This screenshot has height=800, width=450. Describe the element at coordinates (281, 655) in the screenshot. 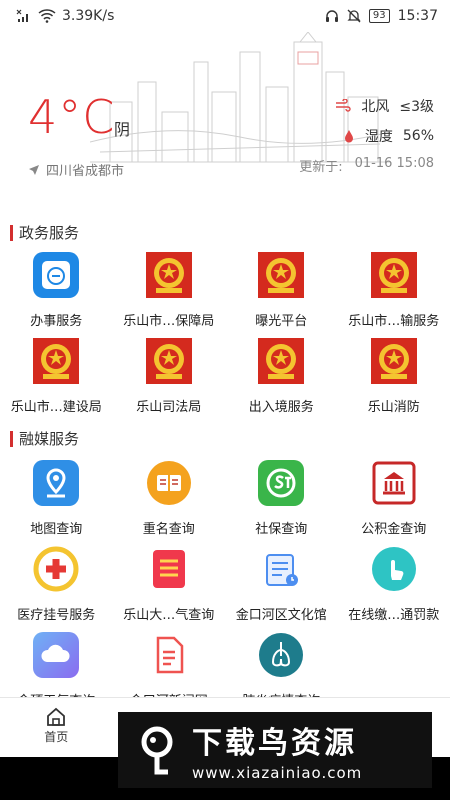

I see `lungs-icon` at that location.